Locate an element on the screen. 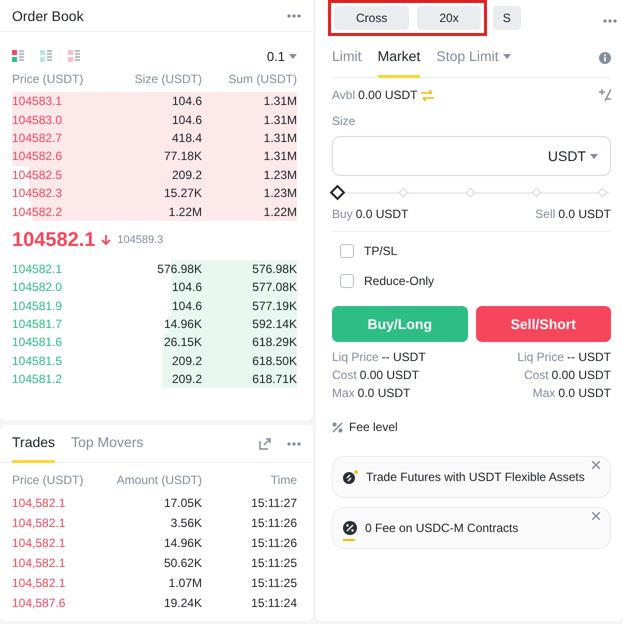 The height and width of the screenshot is (624, 623). price-cell: 104583.1 is located at coordinates (37, 101).